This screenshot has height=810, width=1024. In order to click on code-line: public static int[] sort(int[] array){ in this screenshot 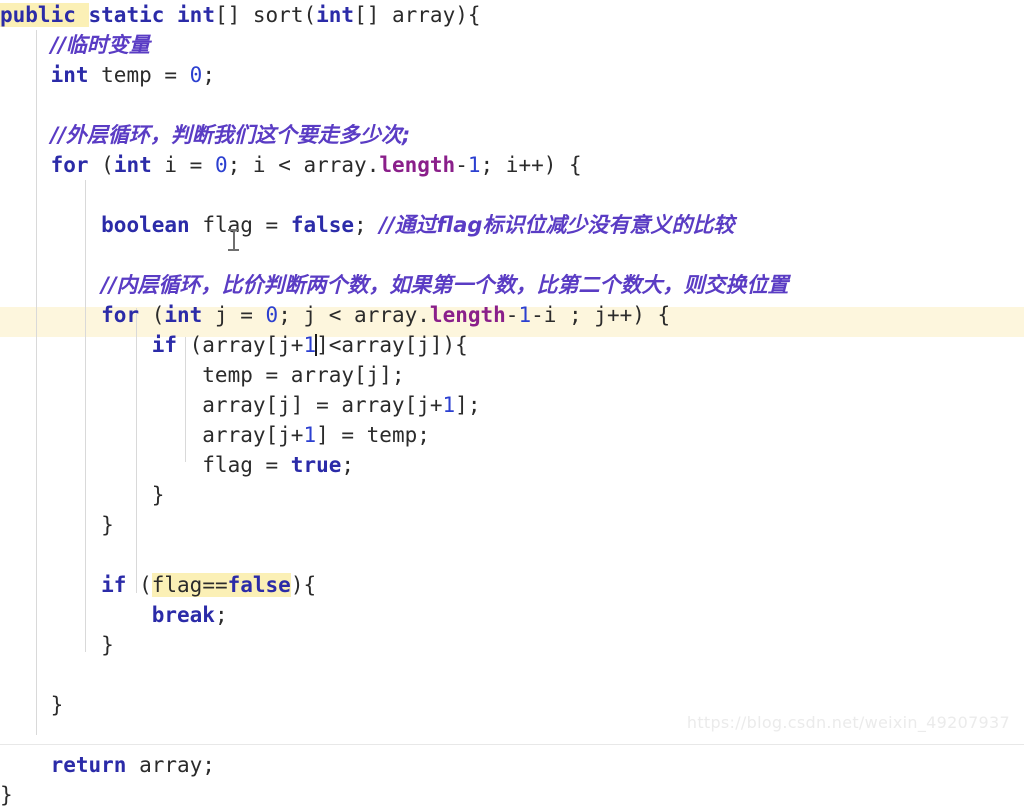, I will do `click(512, 15)`.